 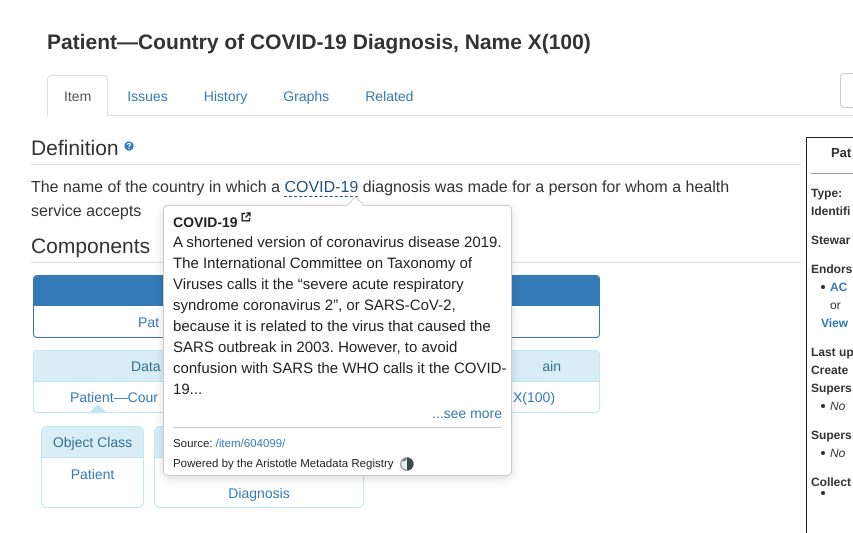 I want to click on tab: Issues, so click(x=147, y=95).